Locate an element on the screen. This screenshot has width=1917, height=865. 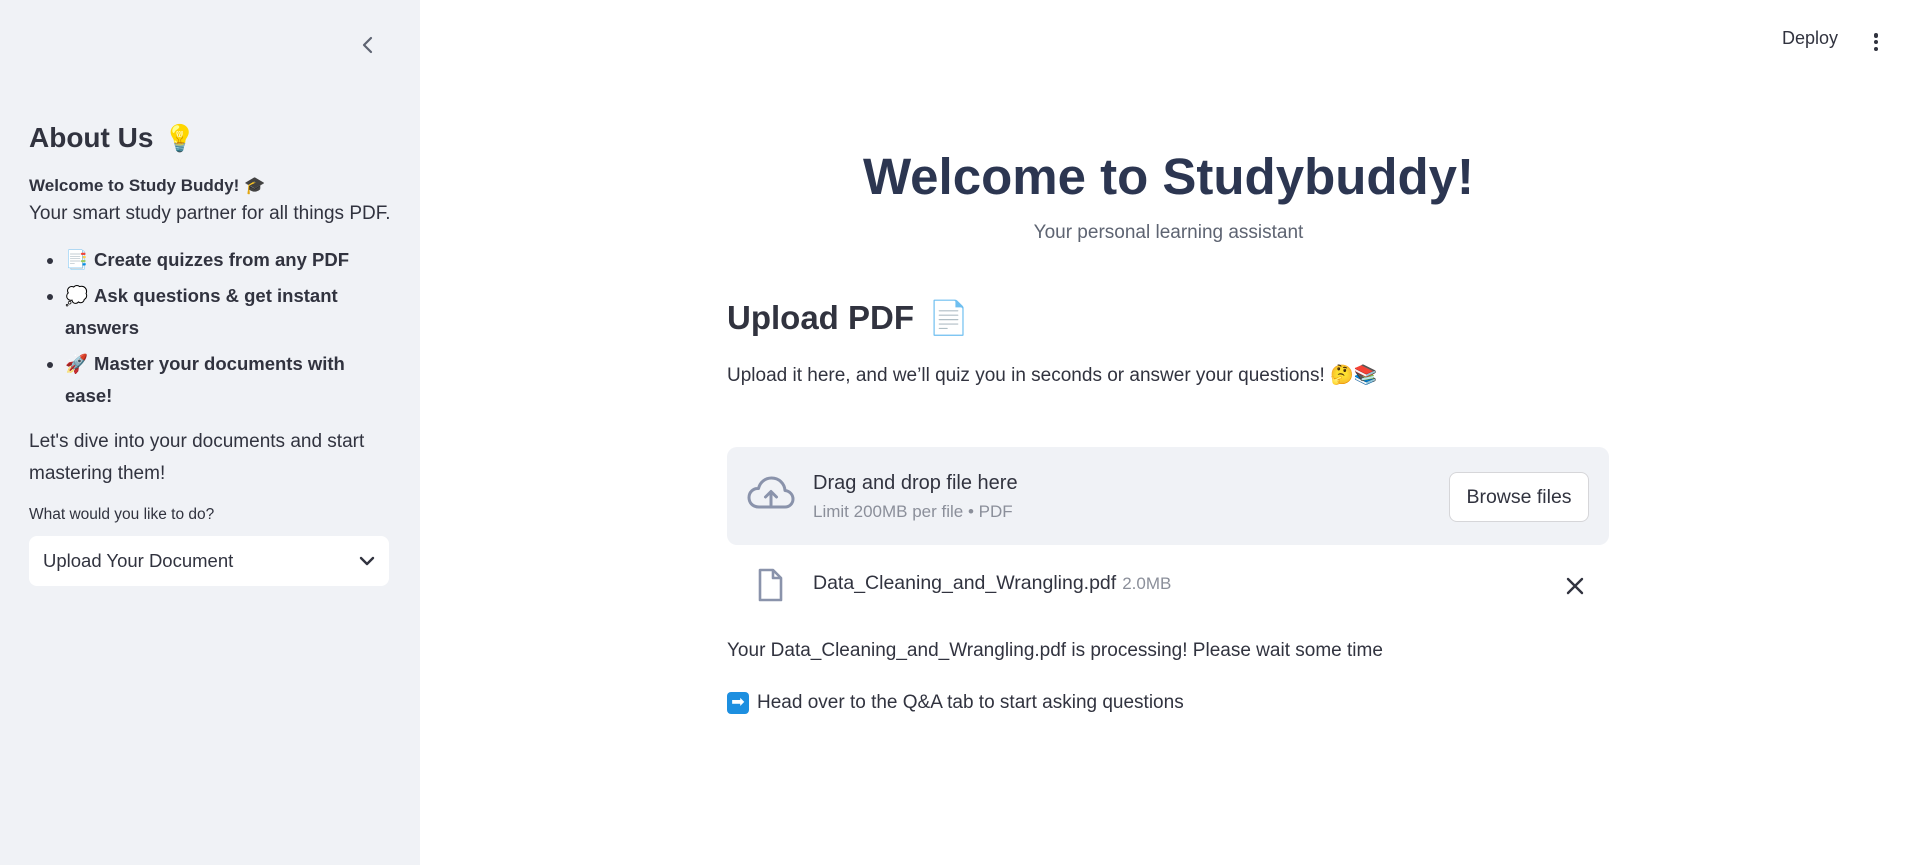
cloud-upload-icon is located at coordinates (771, 492).